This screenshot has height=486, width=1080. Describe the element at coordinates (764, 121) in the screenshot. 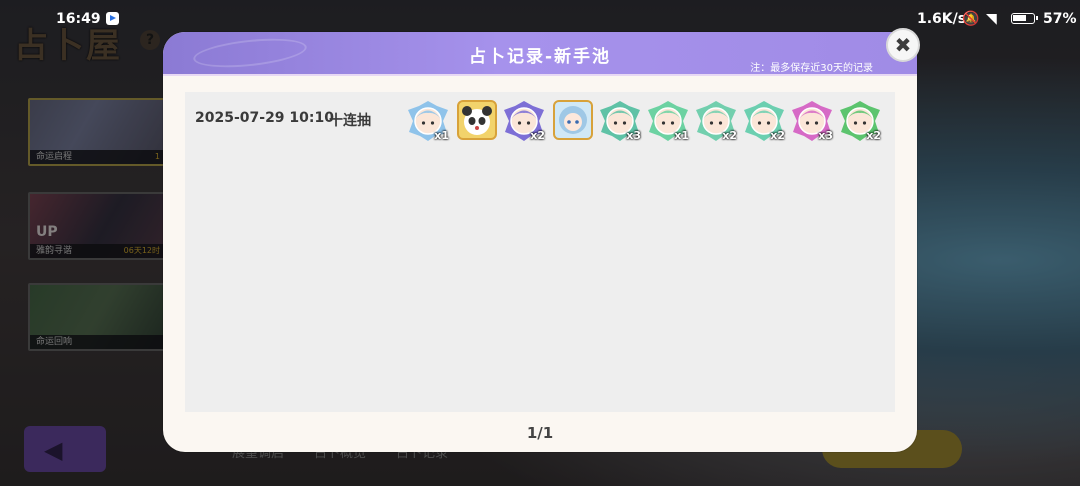

I see `result-mint-hair-girl: x2` at that location.